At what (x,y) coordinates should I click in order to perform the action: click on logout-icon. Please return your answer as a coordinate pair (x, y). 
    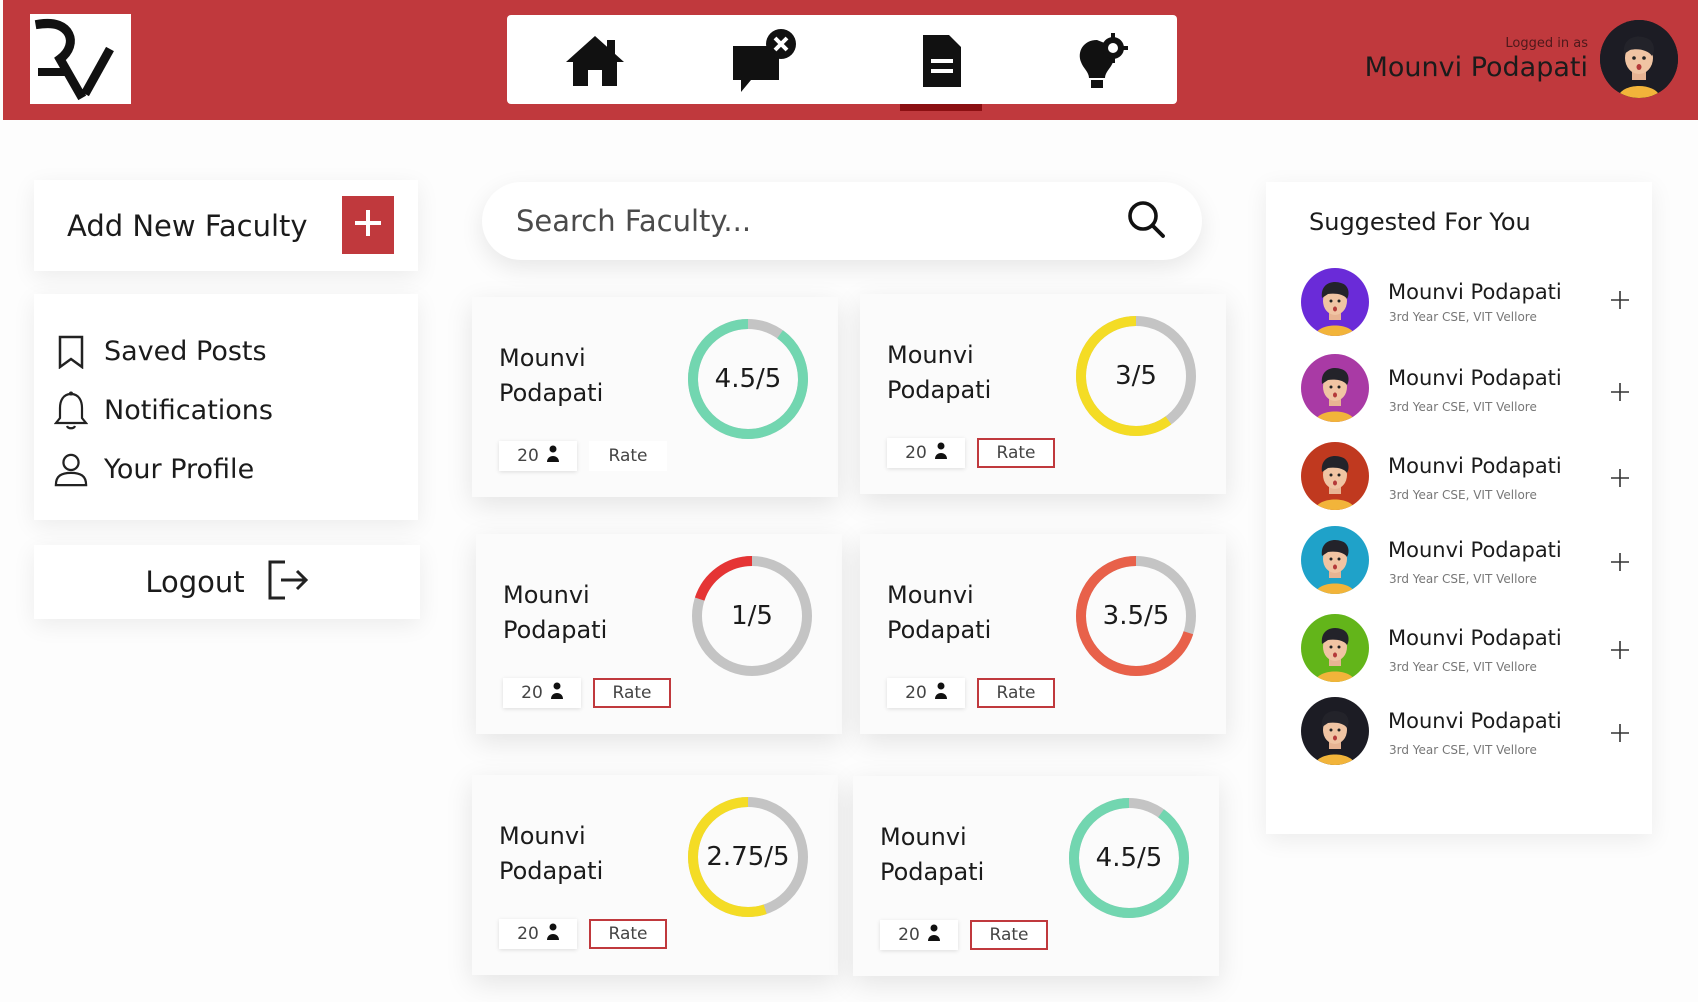
    Looking at the image, I should click on (288, 582).